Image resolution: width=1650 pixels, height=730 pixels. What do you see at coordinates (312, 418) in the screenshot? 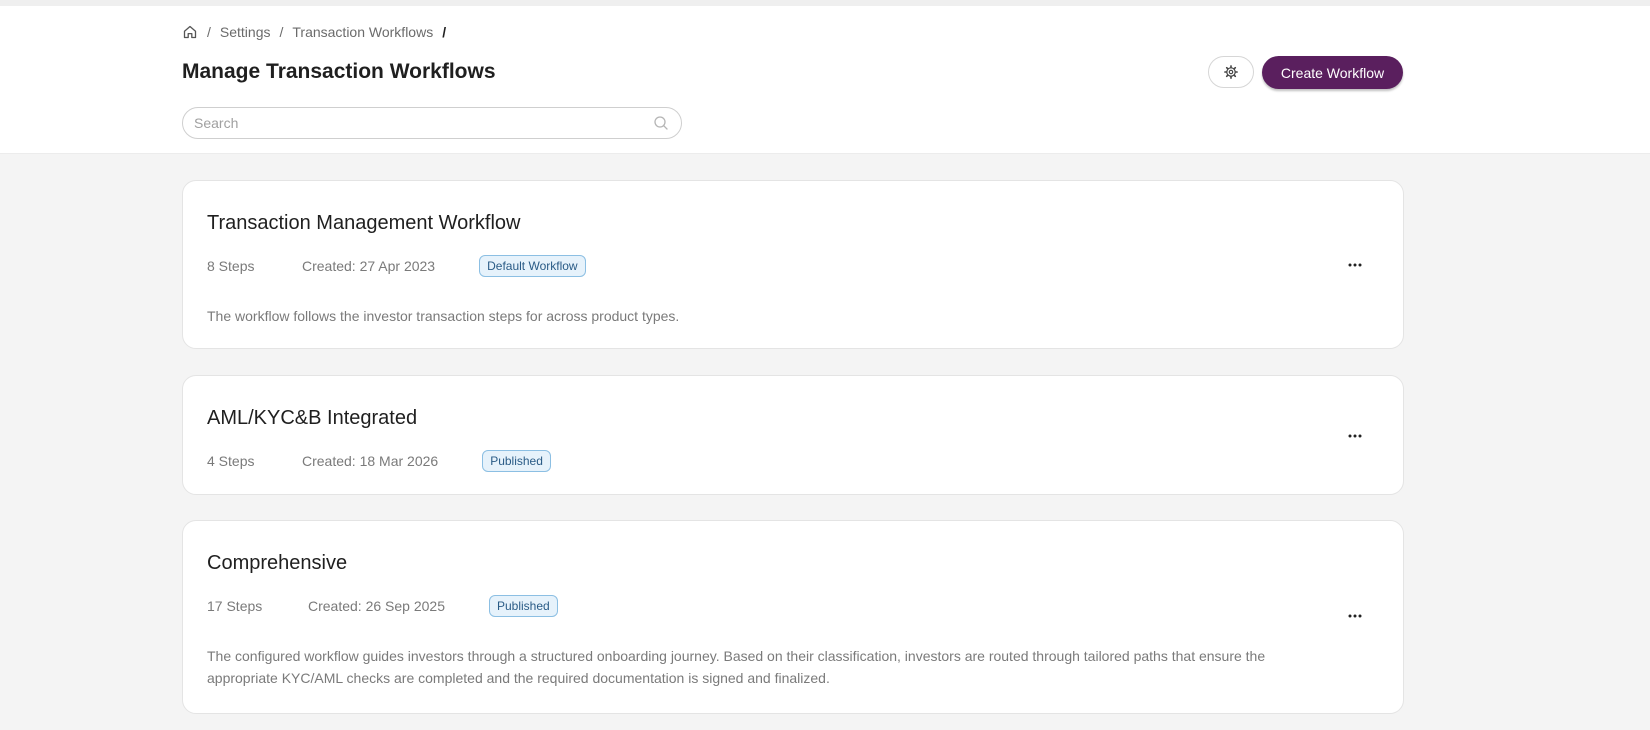
I see `workflow-title: AML/KYC&B Integrated` at bounding box center [312, 418].